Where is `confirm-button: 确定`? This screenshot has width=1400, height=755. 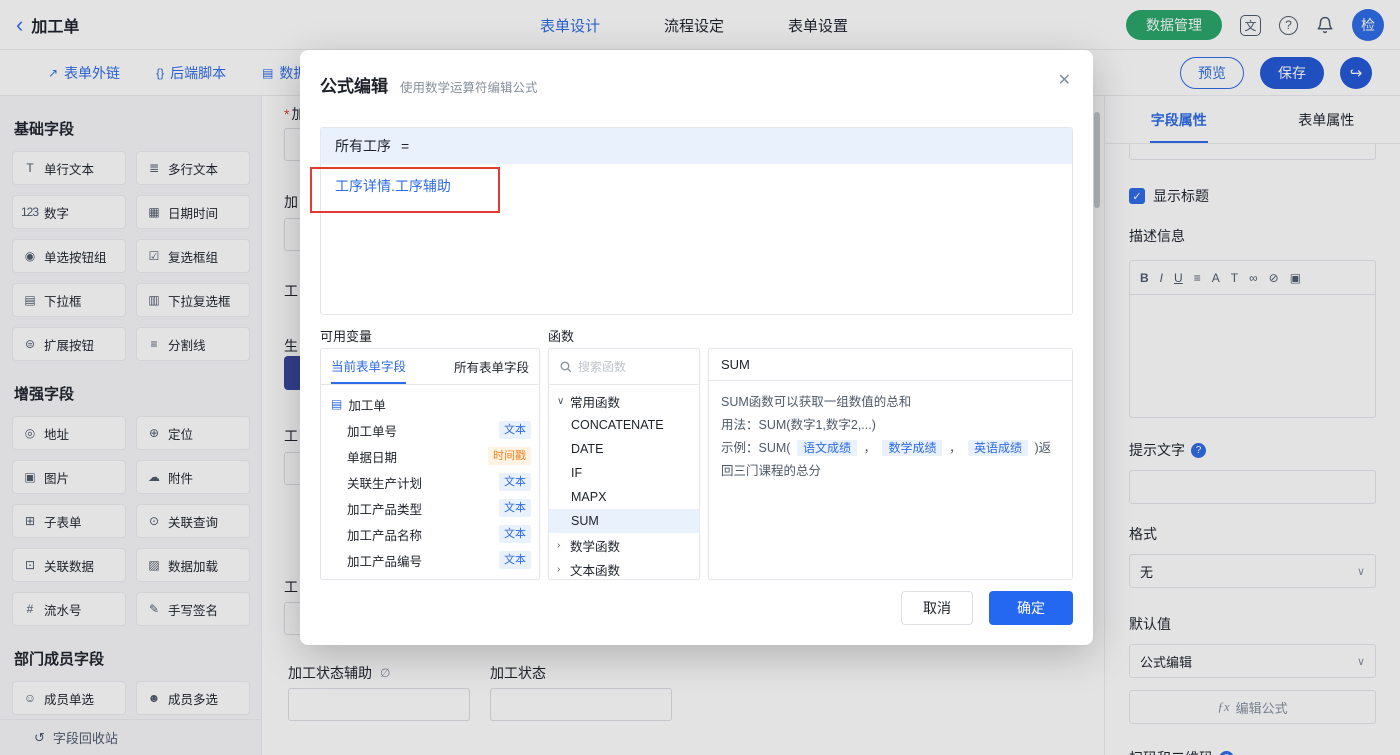 confirm-button: 确定 is located at coordinates (1031, 608).